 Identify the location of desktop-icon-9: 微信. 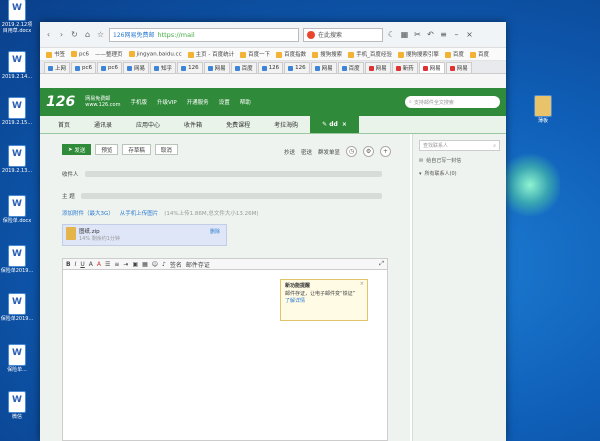
(17, 406).